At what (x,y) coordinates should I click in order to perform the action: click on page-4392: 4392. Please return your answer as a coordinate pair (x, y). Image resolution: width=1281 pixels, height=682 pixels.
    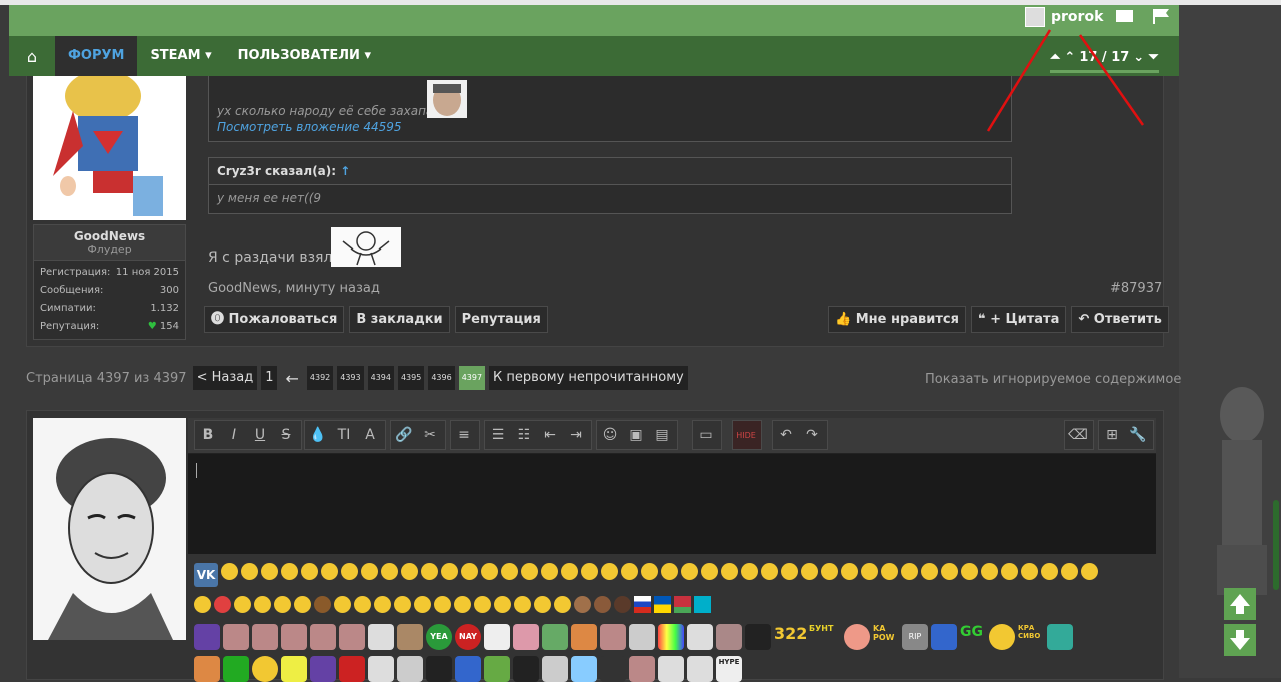
    Looking at the image, I should click on (320, 378).